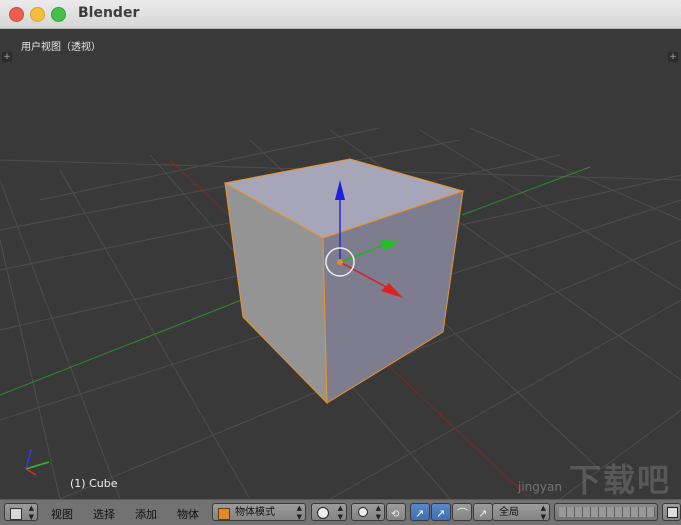  Describe the element at coordinates (16, 514) in the screenshot. I see `cube-editor-icon` at that location.